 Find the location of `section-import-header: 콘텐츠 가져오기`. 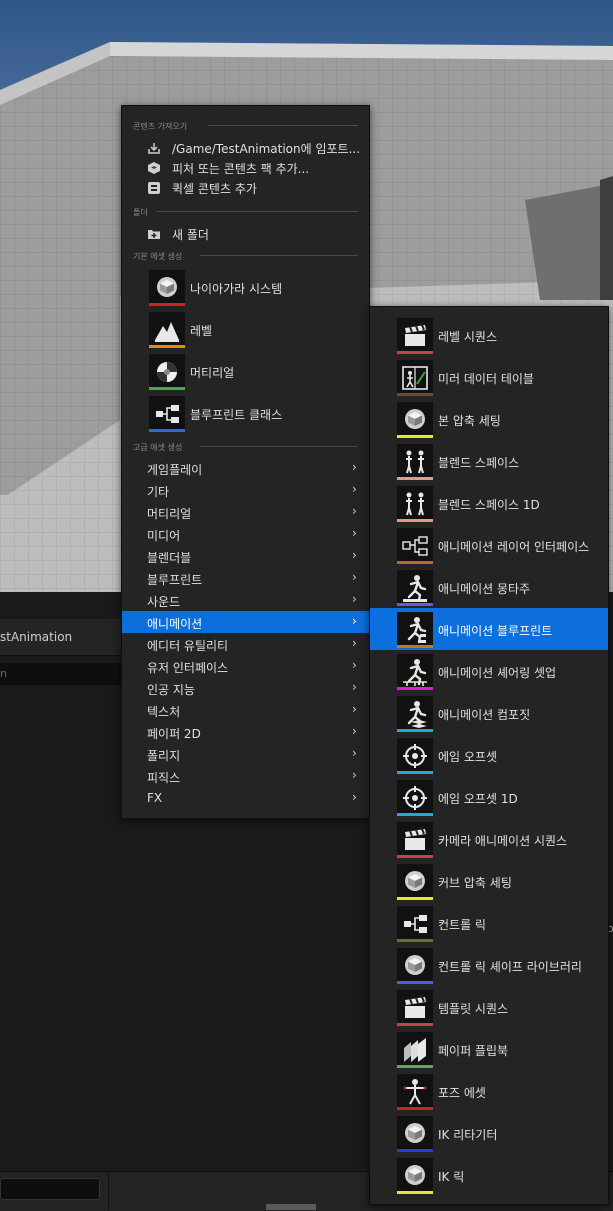

section-import-header: 콘텐츠 가져오기 is located at coordinates (160, 126).